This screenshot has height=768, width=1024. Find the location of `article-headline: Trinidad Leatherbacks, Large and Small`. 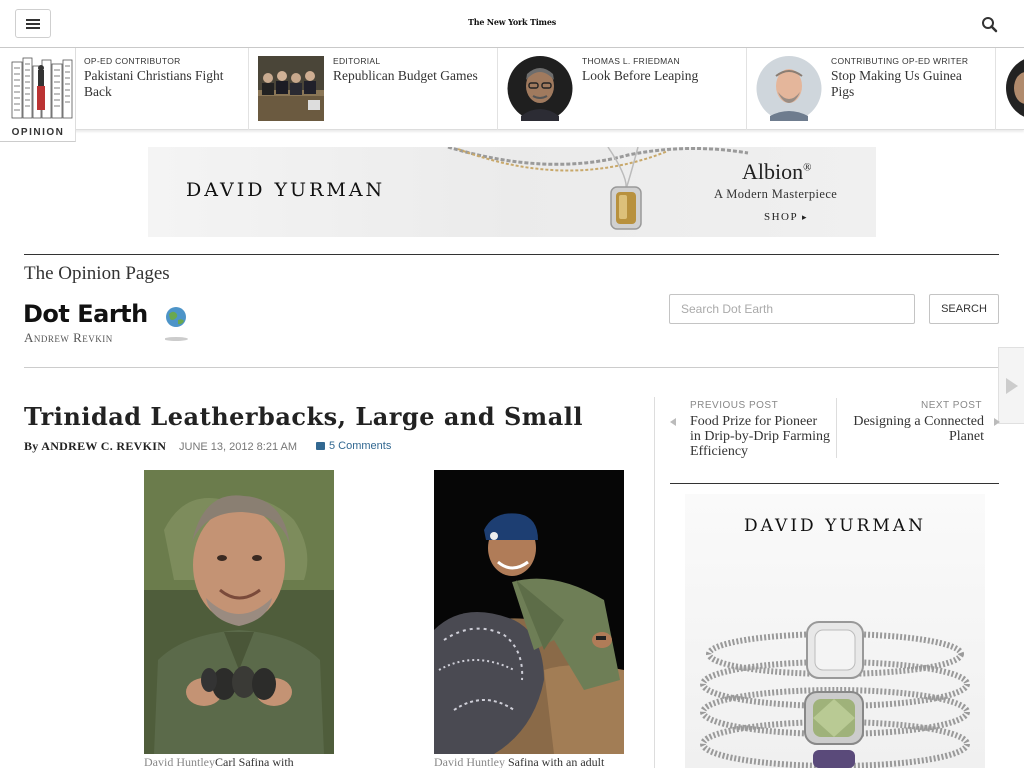

article-headline: Trinidad Leatherbacks, Large and Small is located at coordinates (303, 416).